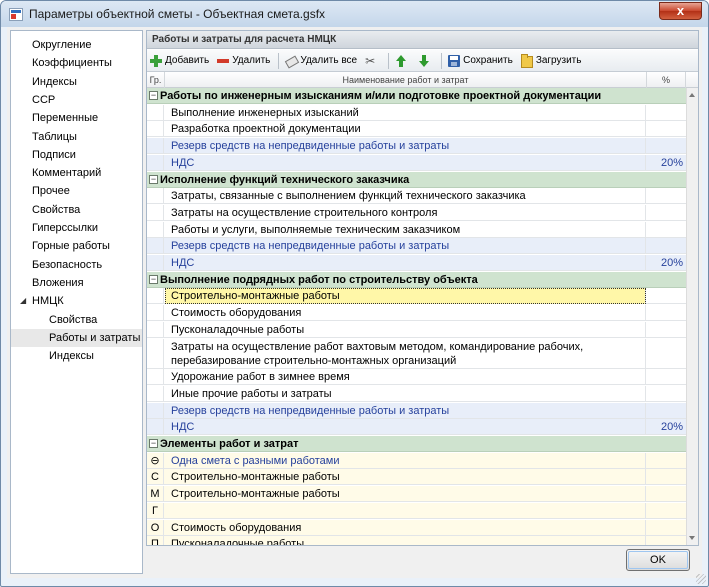  Describe the element at coordinates (76, 45) in the screenshot. I see `nav-item: Округление` at that location.